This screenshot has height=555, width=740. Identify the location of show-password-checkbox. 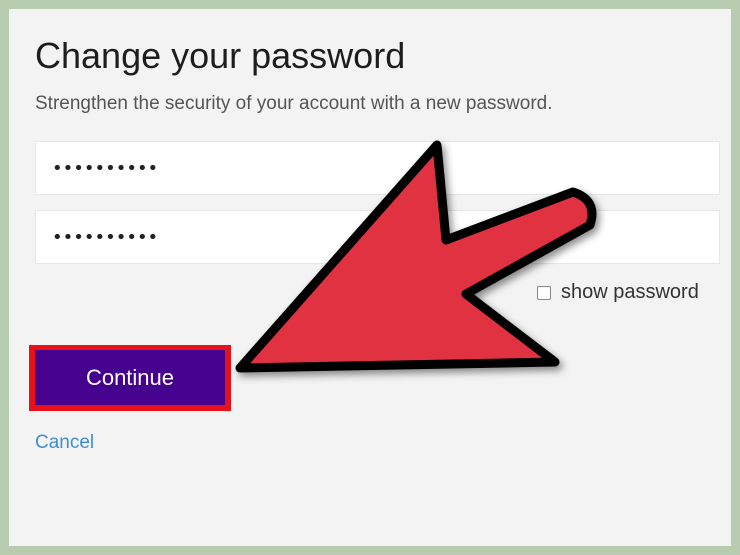
(544, 292).